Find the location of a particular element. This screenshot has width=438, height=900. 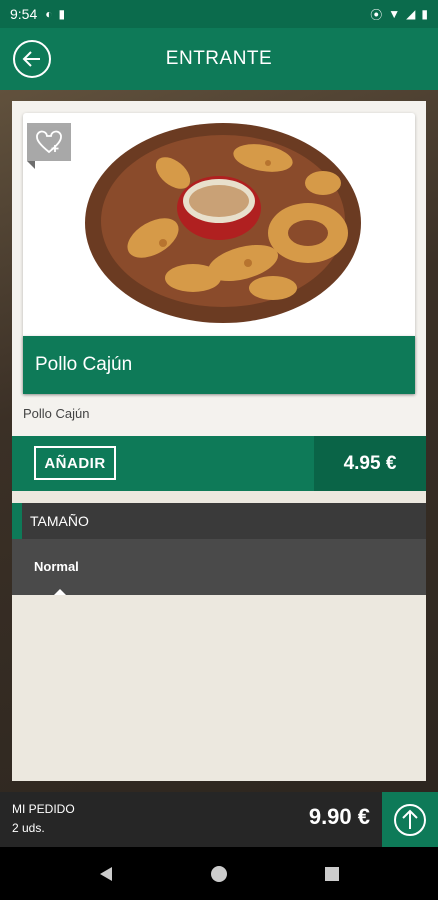

storage-icon: ▮ is located at coordinates (62, 14).